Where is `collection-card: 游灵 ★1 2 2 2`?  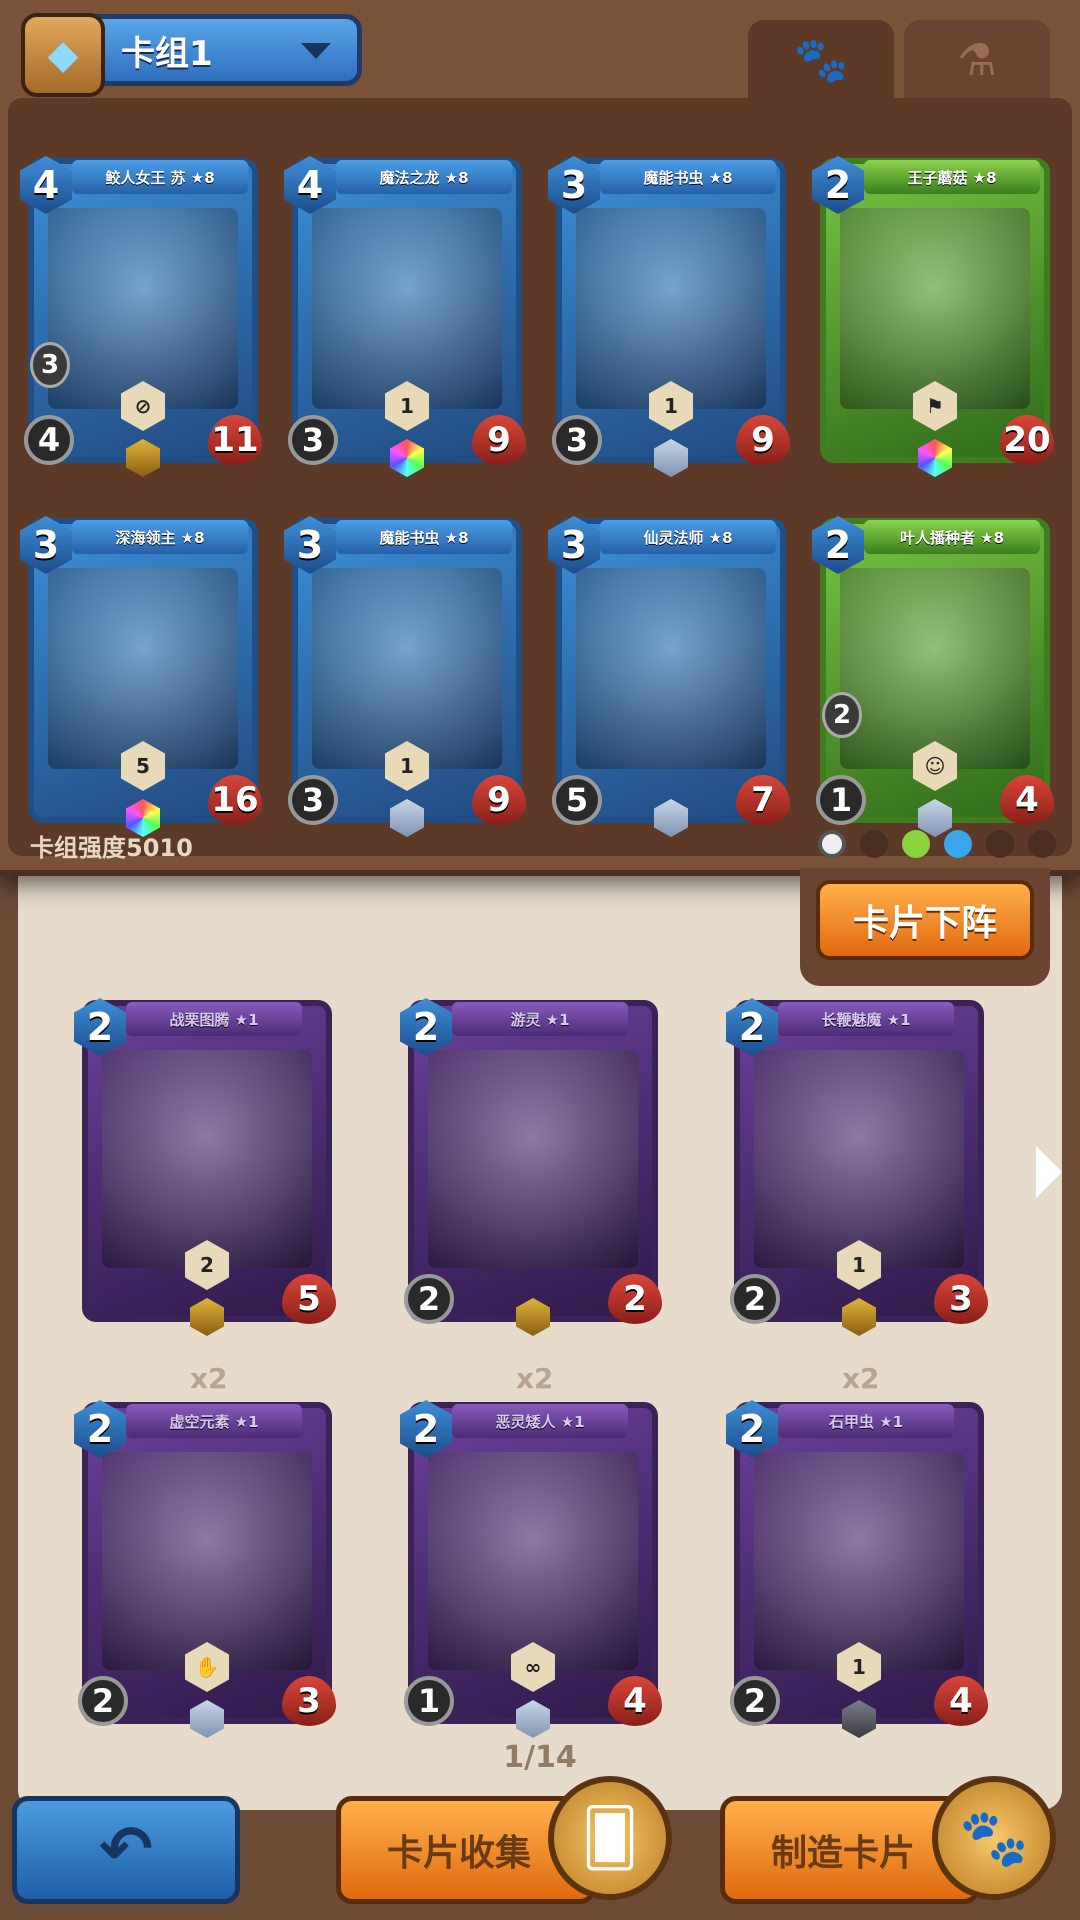 collection-card: 游灵 ★1 2 2 2 is located at coordinates (531, 1167).